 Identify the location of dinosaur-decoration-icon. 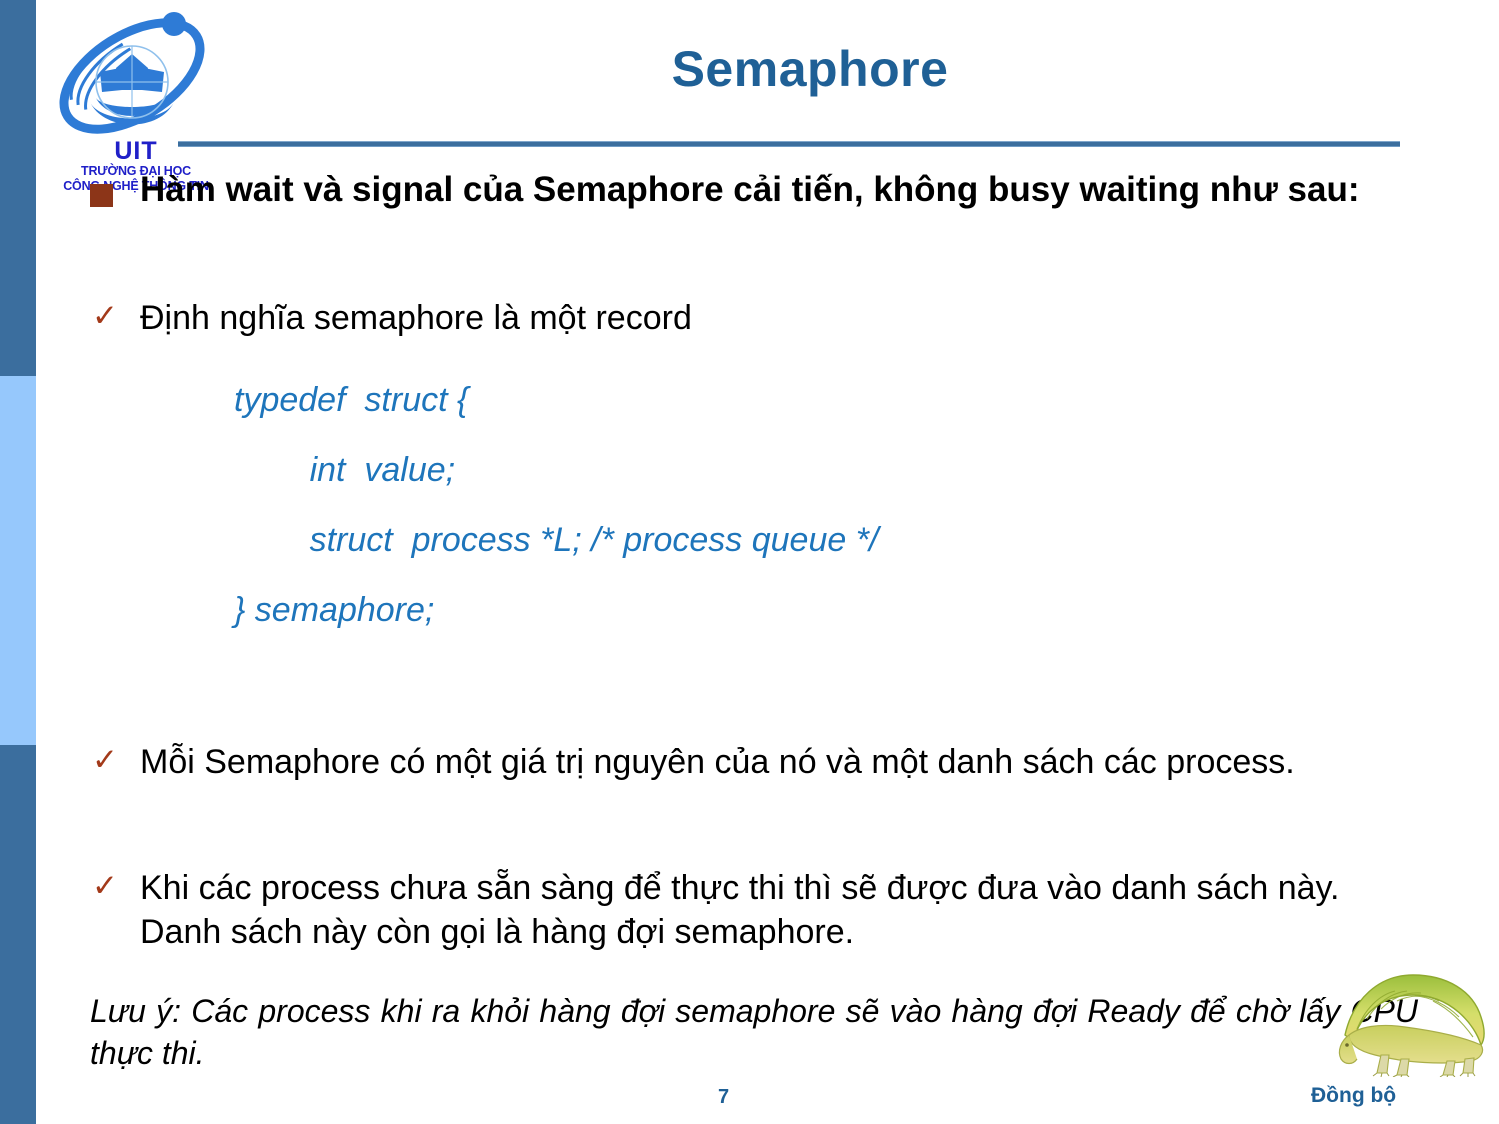
(1417, 1021).